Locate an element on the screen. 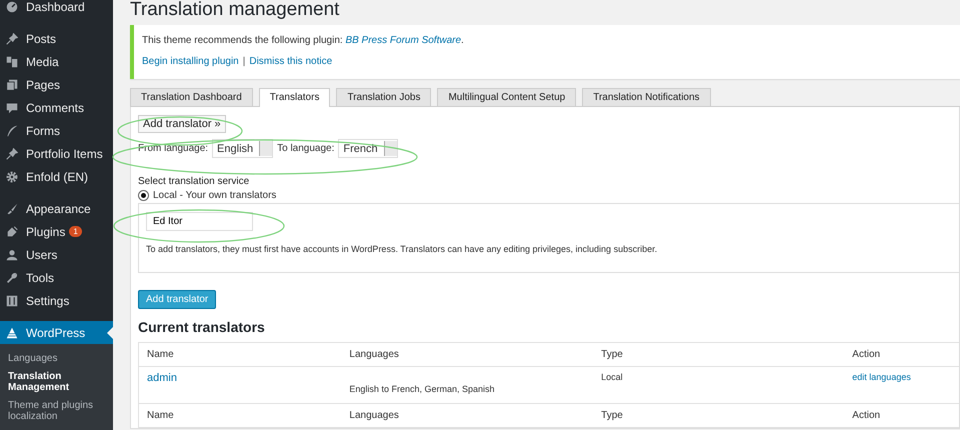 The width and height of the screenshot is (960, 430). update-count-badge: 1 is located at coordinates (75, 231).